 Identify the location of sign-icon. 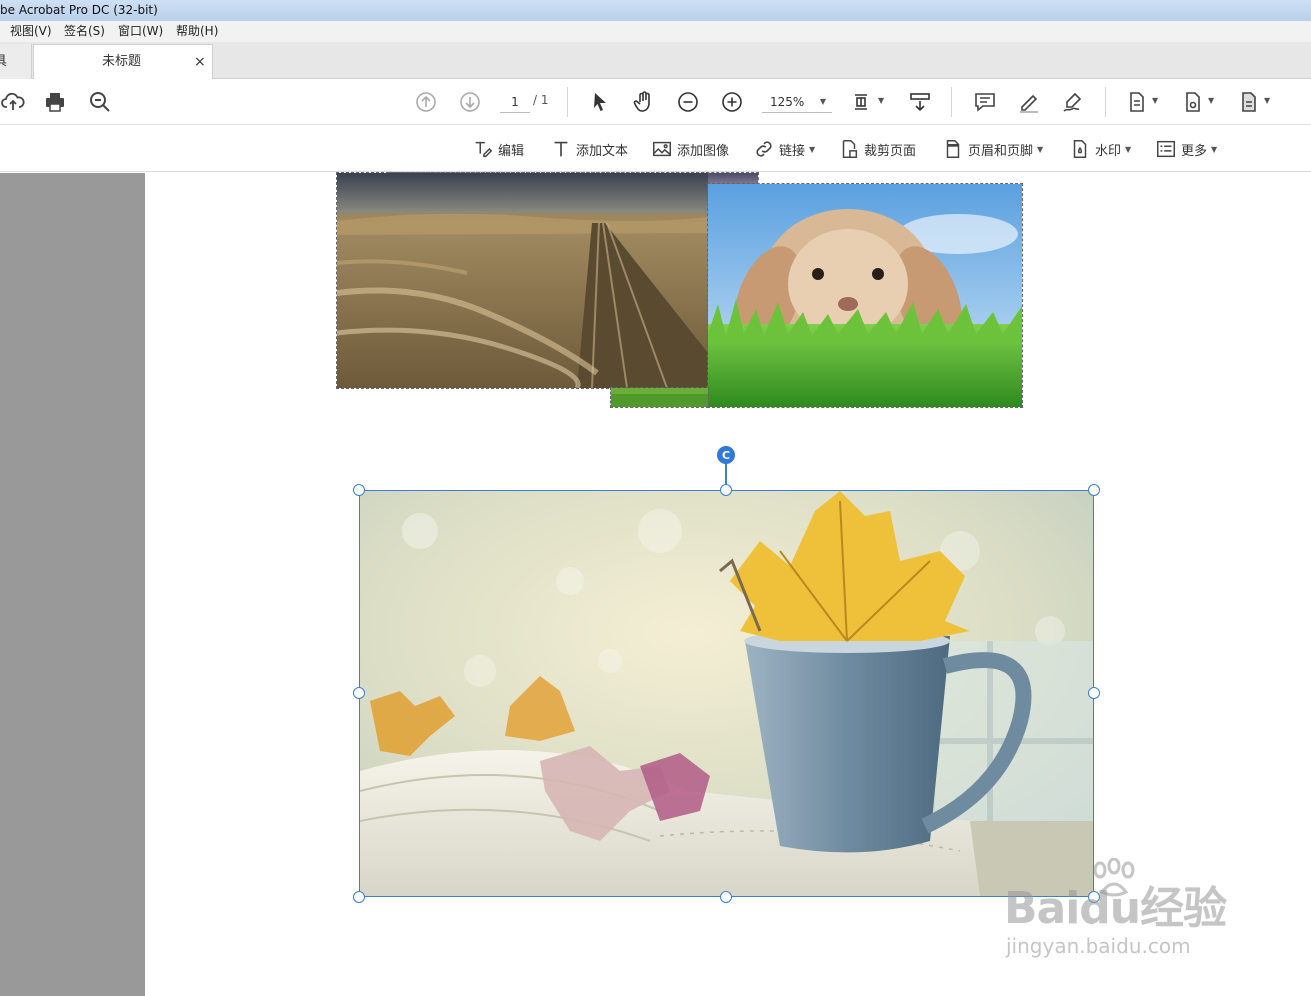
(1073, 102).